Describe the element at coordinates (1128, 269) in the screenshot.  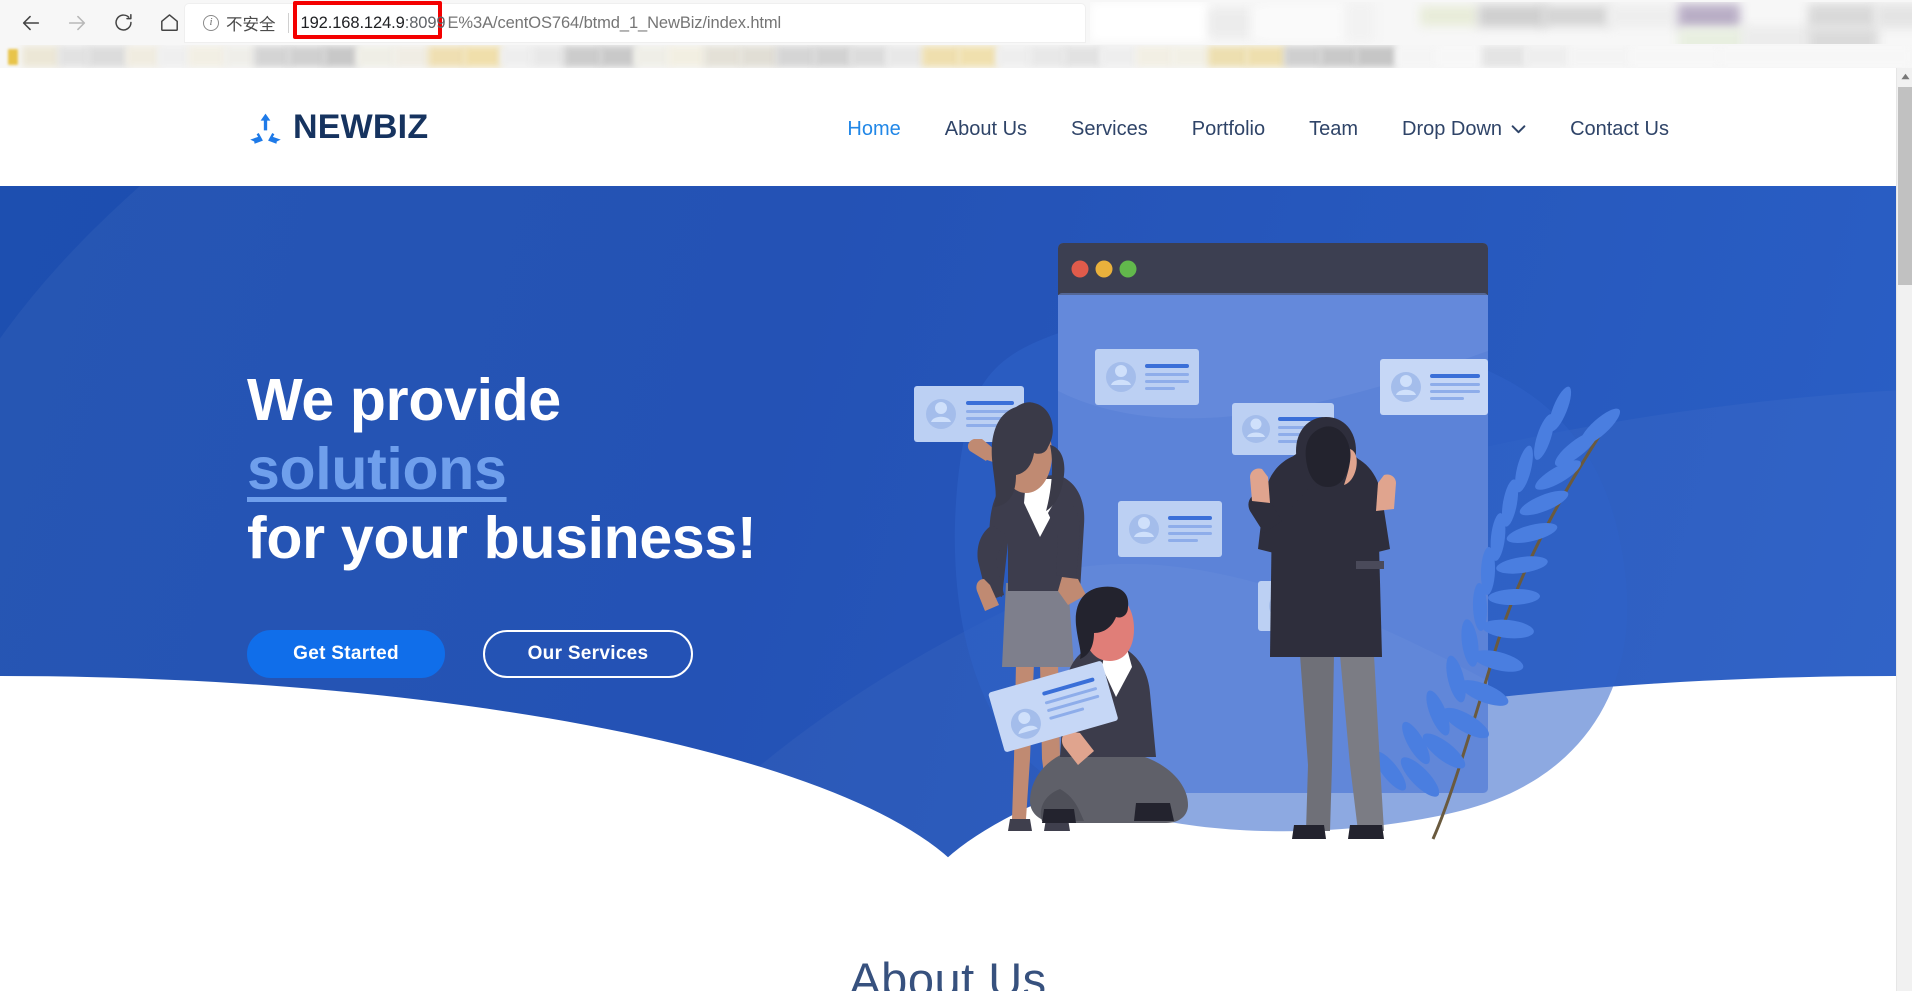
I see `window-dot-green` at that location.